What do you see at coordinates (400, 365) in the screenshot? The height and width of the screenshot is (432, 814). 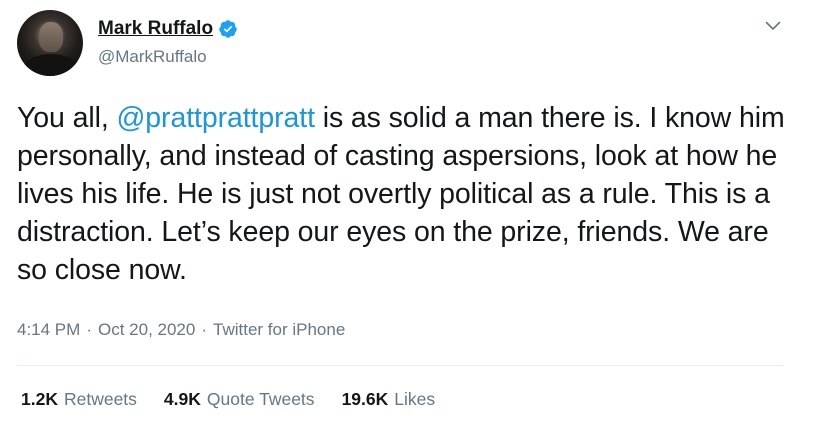 I see `divider` at bounding box center [400, 365].